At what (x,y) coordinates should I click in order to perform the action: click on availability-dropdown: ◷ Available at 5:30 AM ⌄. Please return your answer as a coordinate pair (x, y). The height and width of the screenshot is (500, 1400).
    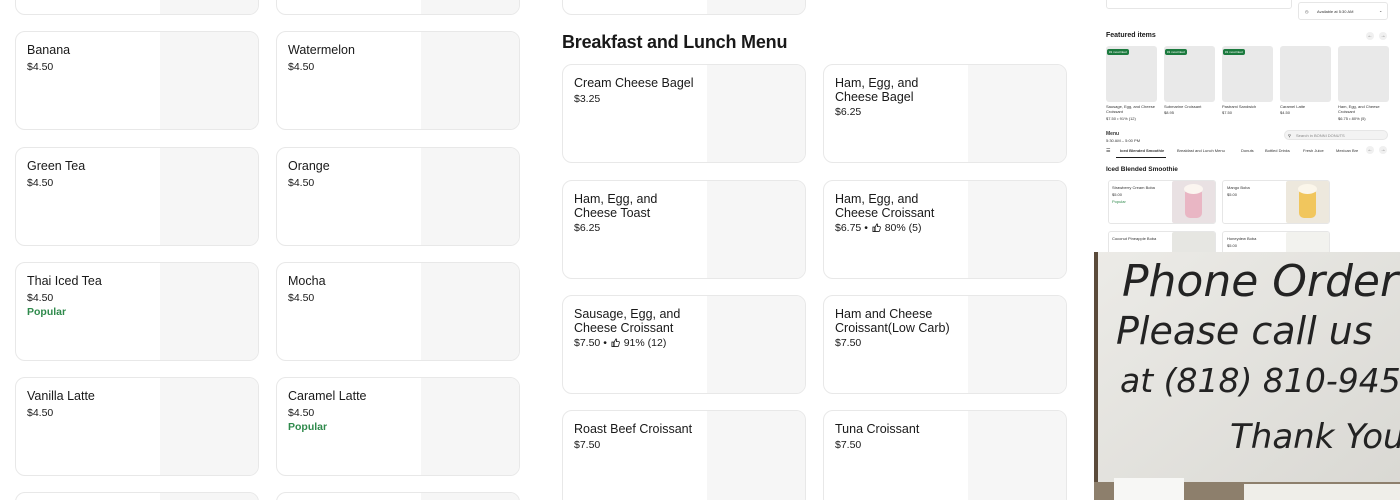
    Looking at the image, I should click on (1343, 11).